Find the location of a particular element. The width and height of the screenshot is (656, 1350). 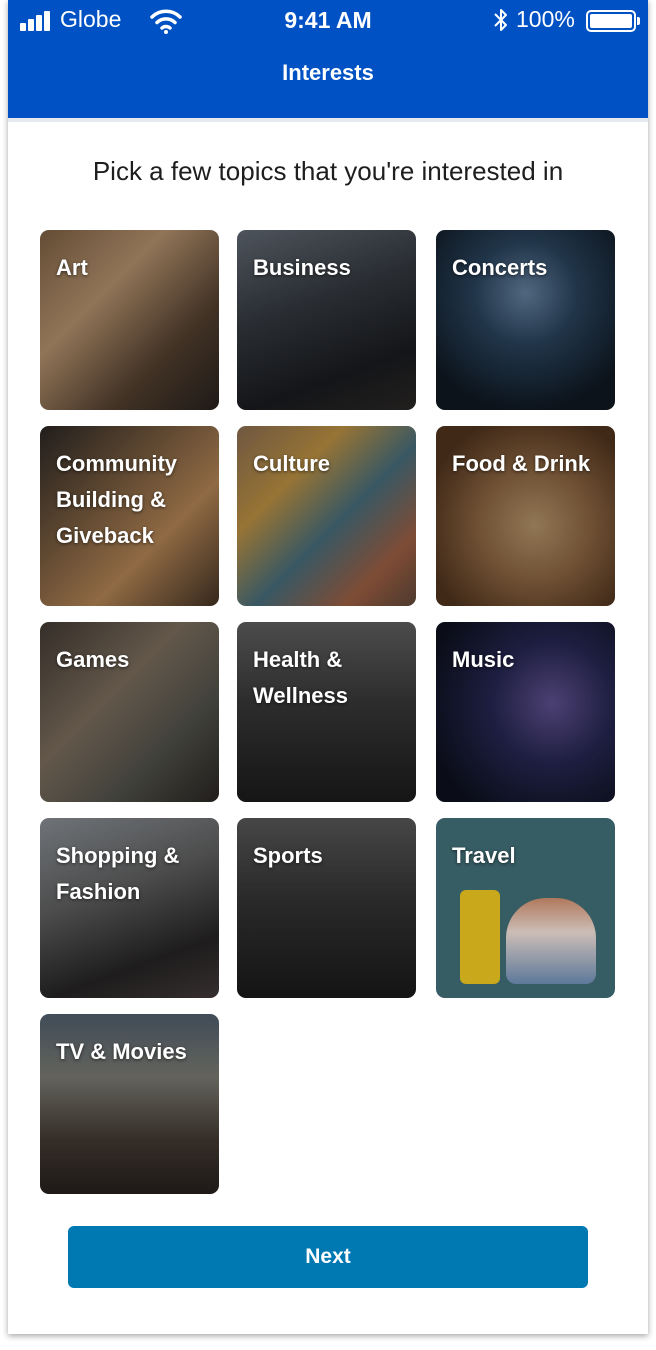

topic-tile-health-wellness: Health & Wellness is located at coordinates (326, 712).